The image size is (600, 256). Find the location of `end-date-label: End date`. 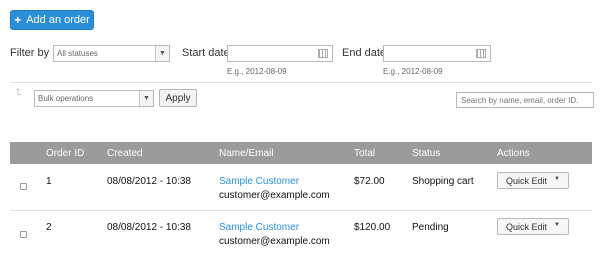

end-date-label: End date is located at coordinates (364, 53).